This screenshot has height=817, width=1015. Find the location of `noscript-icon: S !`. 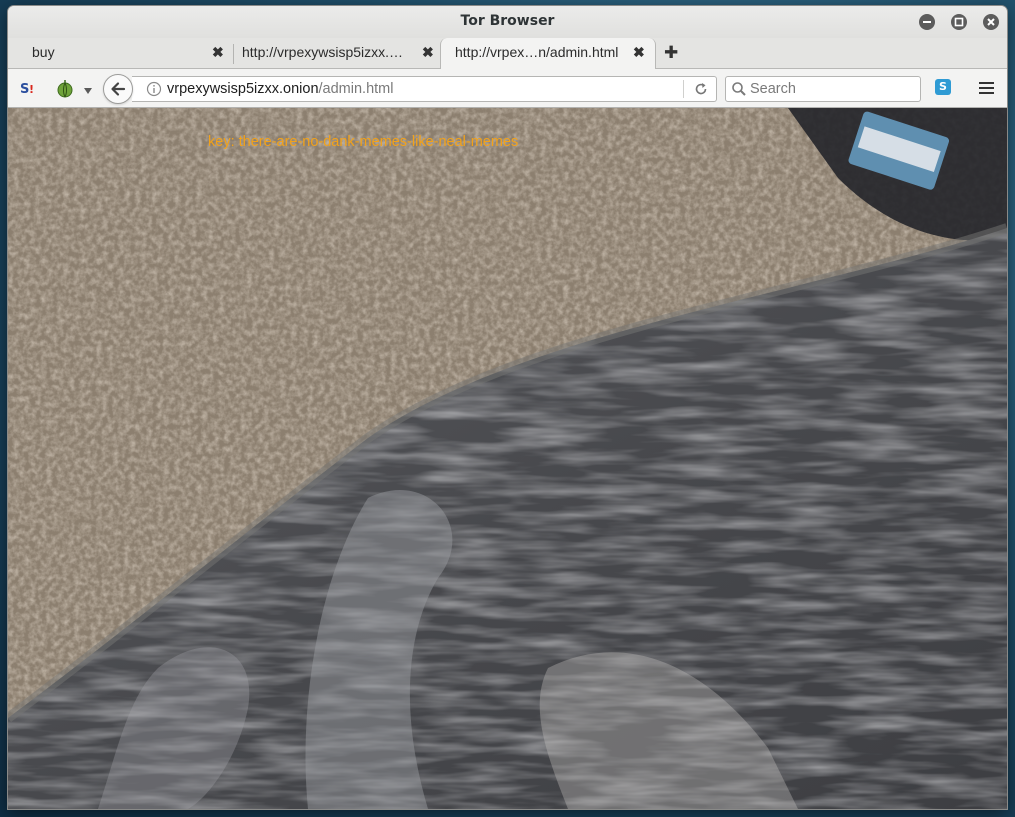

noscript-icon: S ! is located at coordinates (29, 90).